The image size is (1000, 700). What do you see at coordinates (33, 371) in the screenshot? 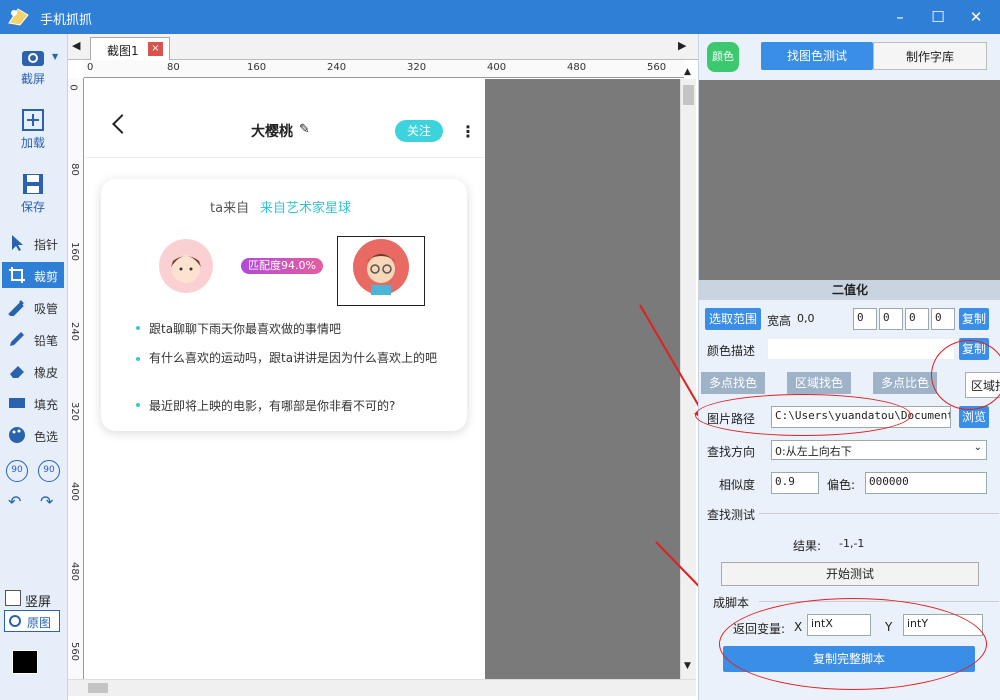
I see `eraser-tool: 橡皮` at bounding box center [33, 371].